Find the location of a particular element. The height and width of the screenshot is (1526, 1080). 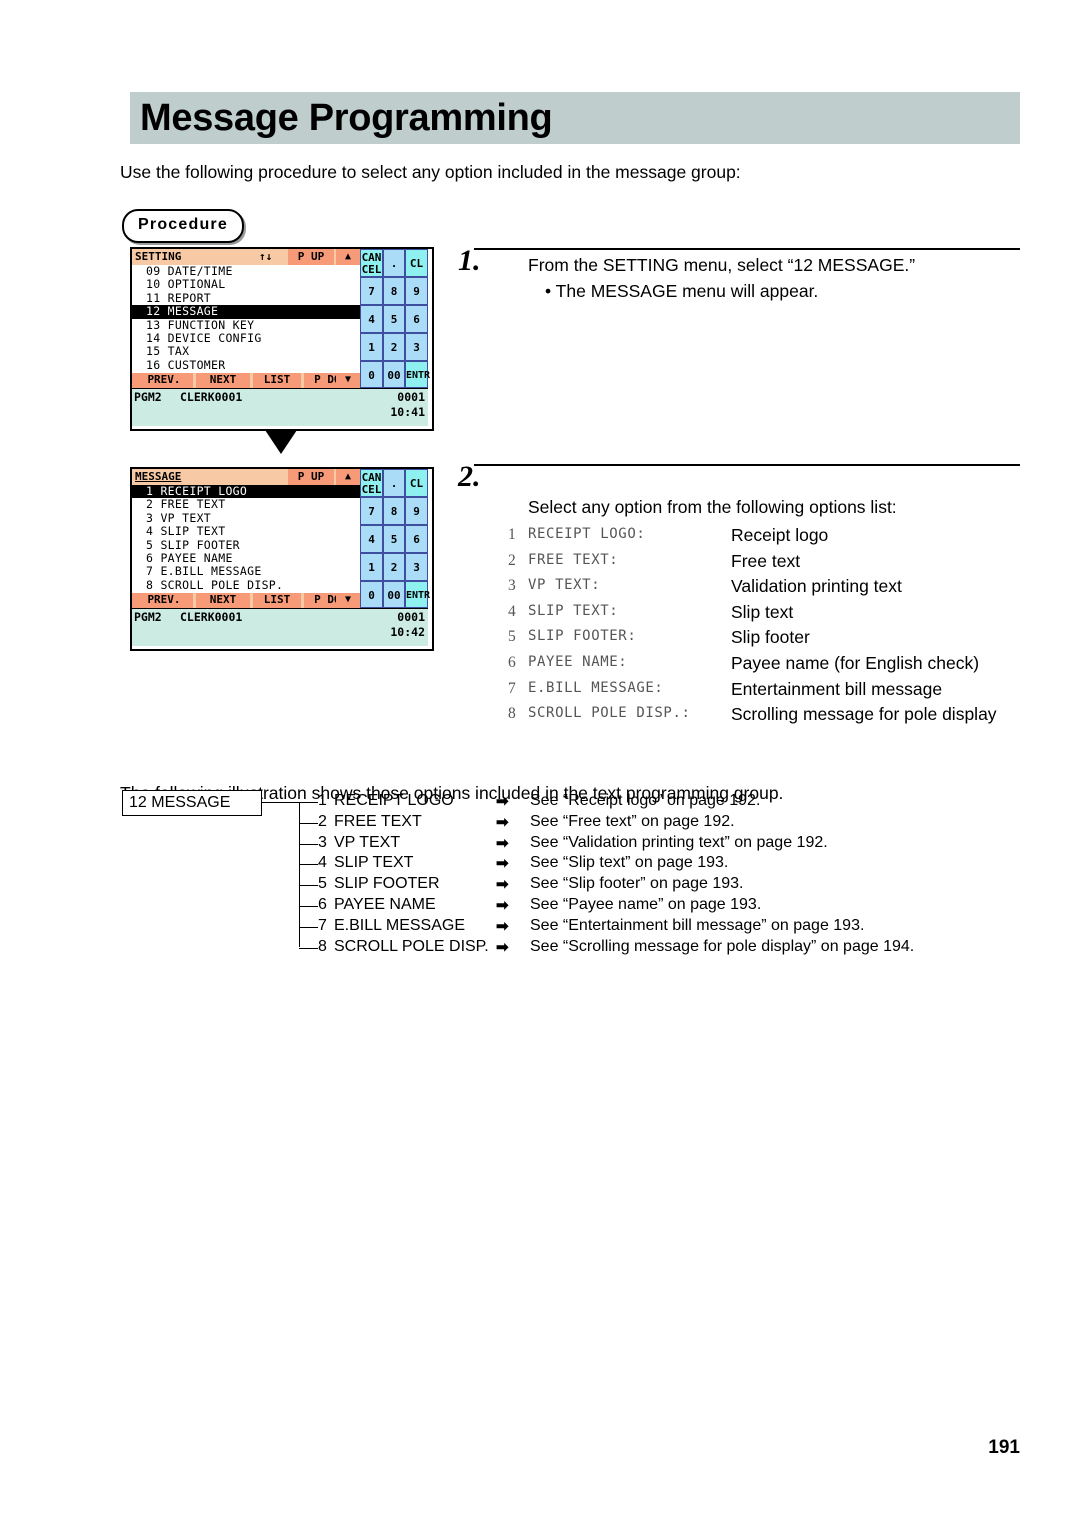

lcd-setting-key-00: 00 is located at coordinates (394, 374).